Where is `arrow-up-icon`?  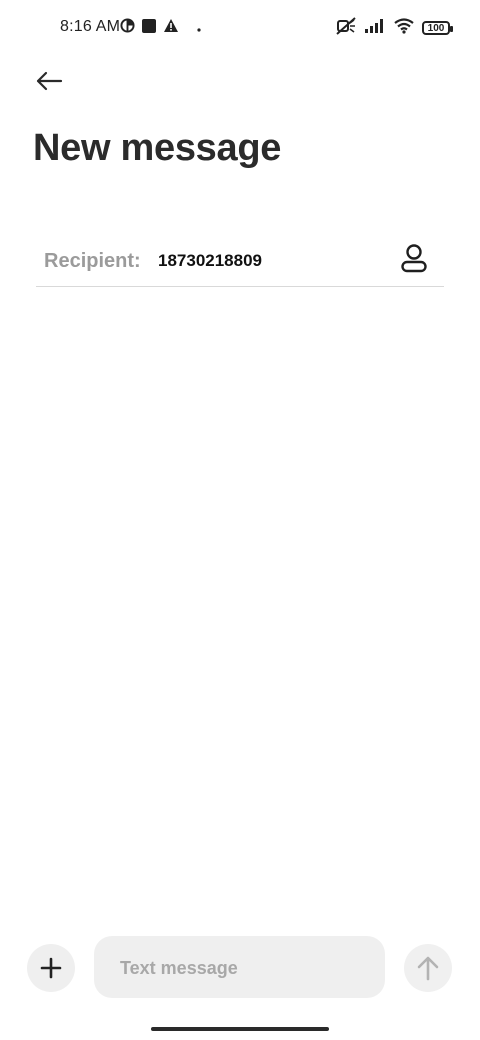
arrow-up-icon is located at coordinates (428, 968).